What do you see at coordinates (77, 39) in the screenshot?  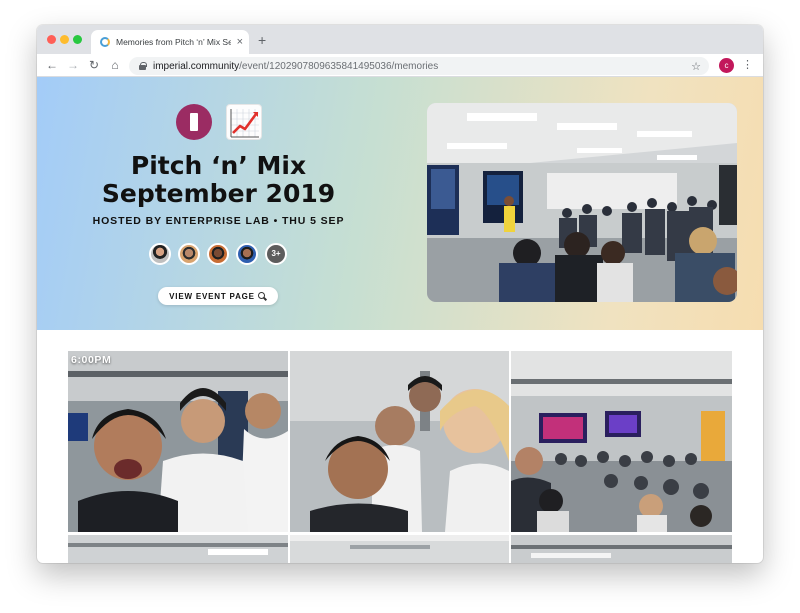 I see `maximize-window-button` at bounding box center [77, 39].